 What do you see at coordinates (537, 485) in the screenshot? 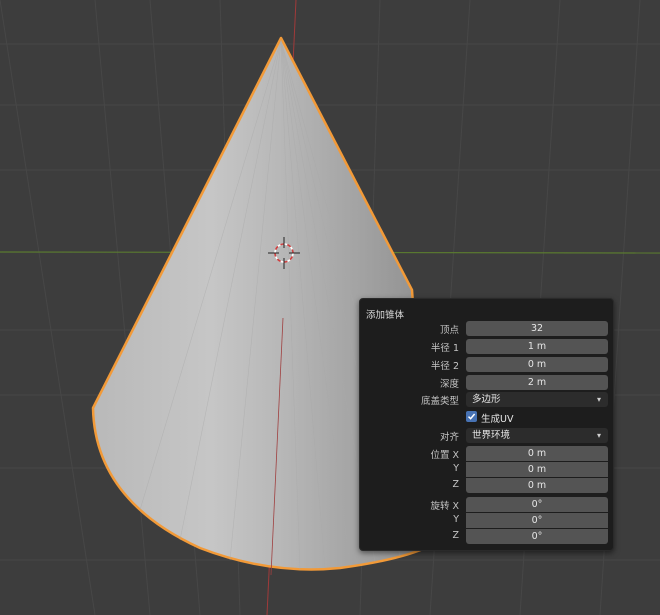
I see `location-z-field: 0 m` at bounding box center [537, 485].